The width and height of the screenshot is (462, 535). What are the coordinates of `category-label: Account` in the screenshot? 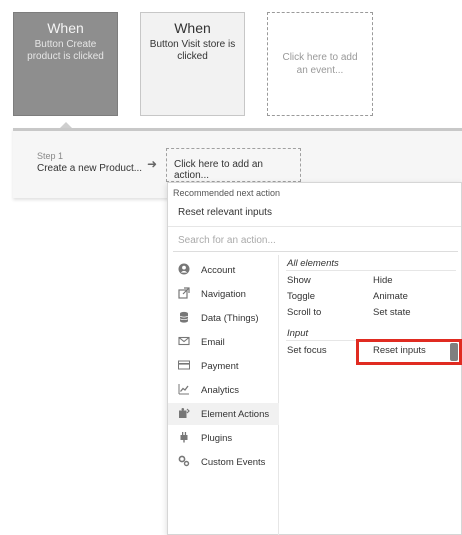 It's located at (218, 270).